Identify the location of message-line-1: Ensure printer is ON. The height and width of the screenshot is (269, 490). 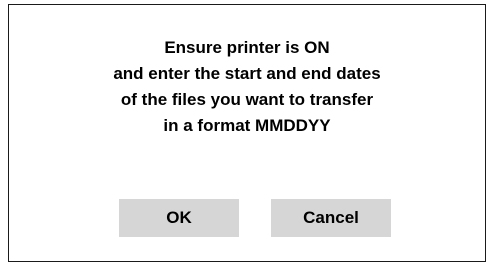
(247, 47).